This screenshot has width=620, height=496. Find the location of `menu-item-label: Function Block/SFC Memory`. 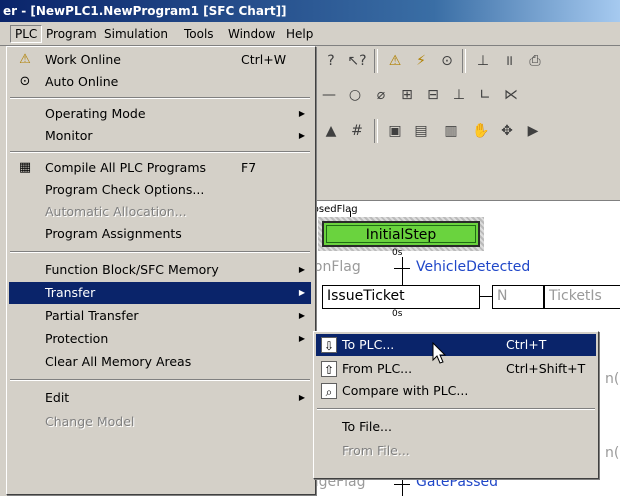

menu-item-label: Function Block/SFC Memory is located at coordinates (132, 269).